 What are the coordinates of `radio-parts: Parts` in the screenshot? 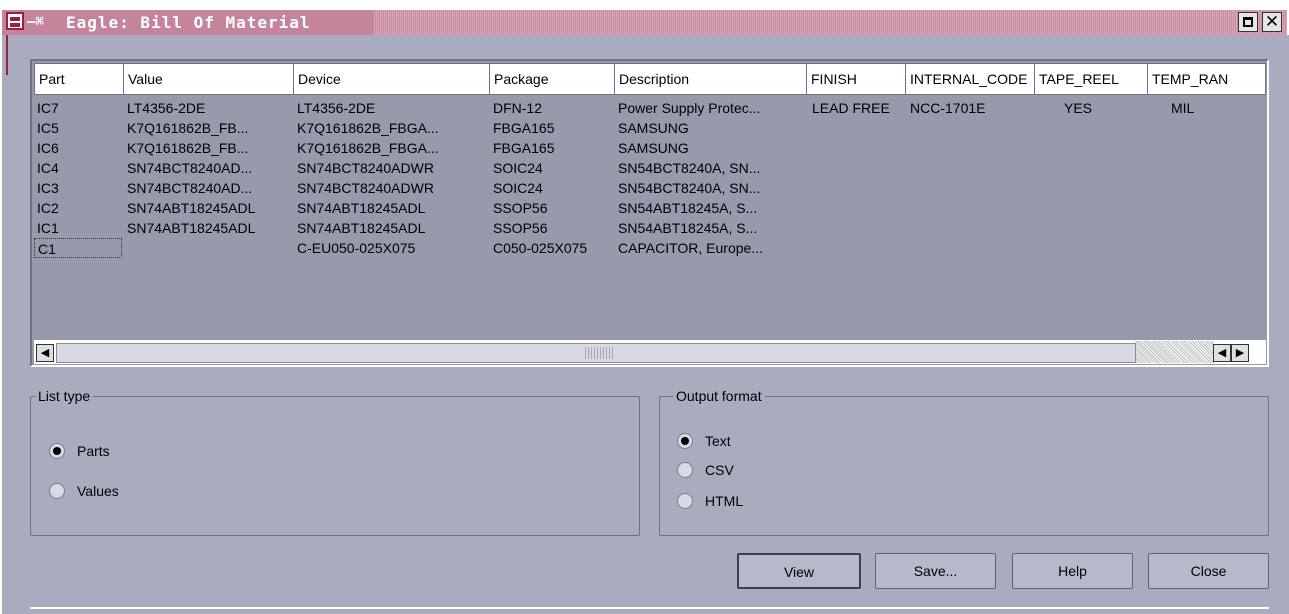 It's located at (79, 451).